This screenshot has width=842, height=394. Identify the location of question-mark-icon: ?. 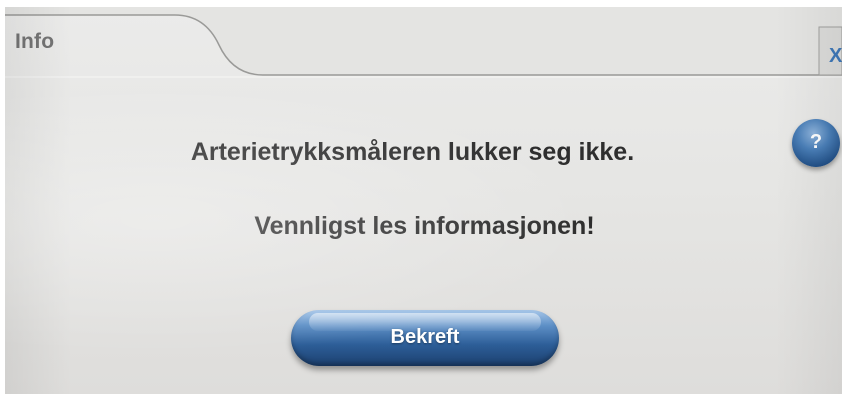
(816, 142).